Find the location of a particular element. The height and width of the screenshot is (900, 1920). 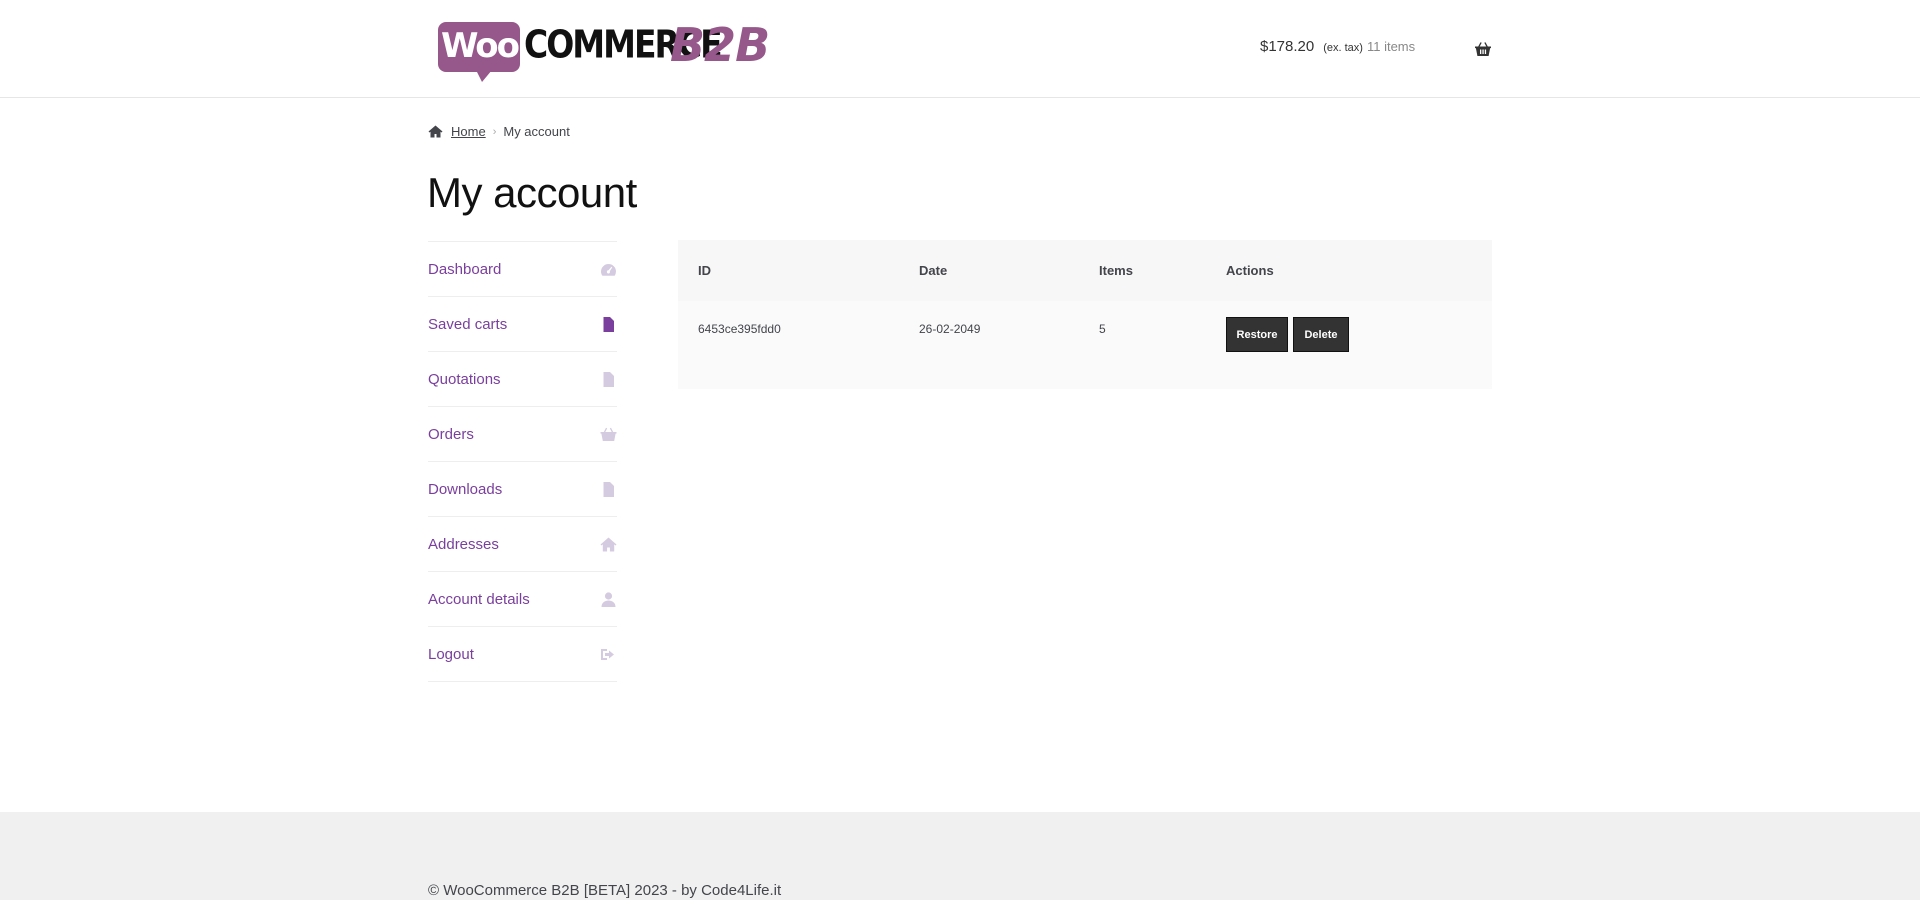

site-logo: Woo COMMERCE B2B is located at coordinates (608, 50).